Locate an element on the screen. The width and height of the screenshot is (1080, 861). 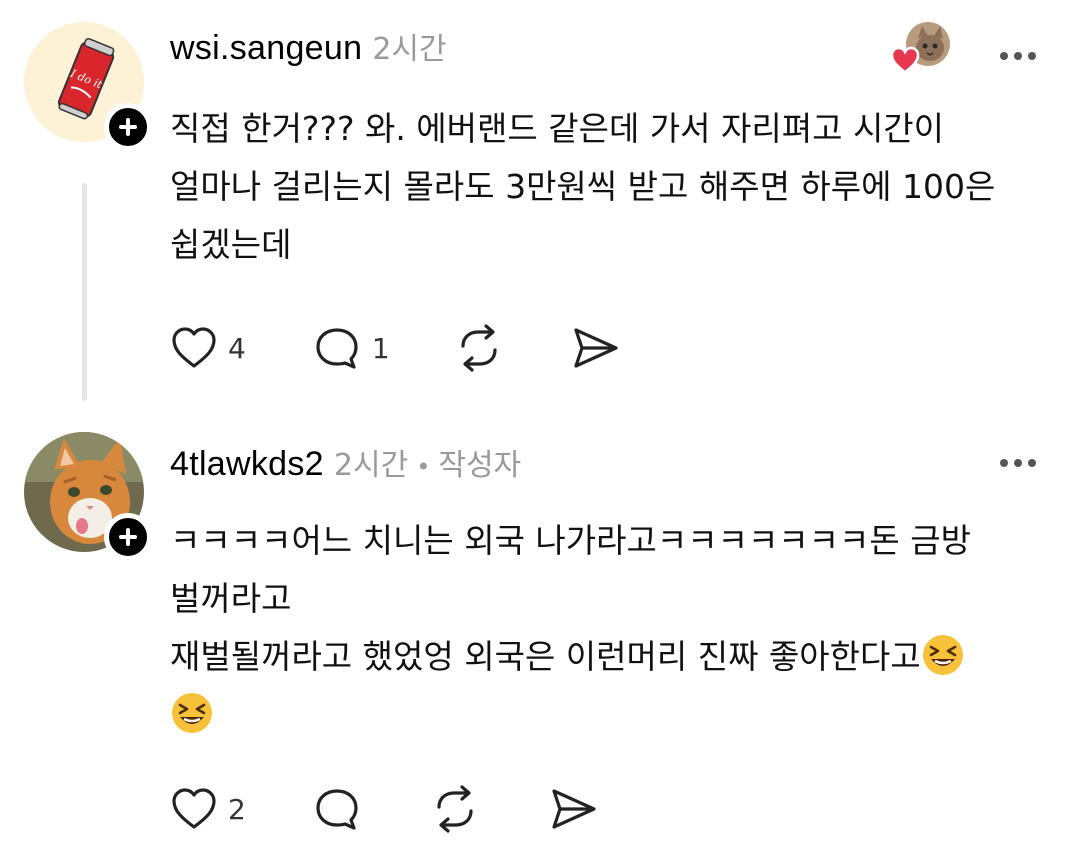
comment-line: 쉽겠는데 is located at coordinates (231, 244).